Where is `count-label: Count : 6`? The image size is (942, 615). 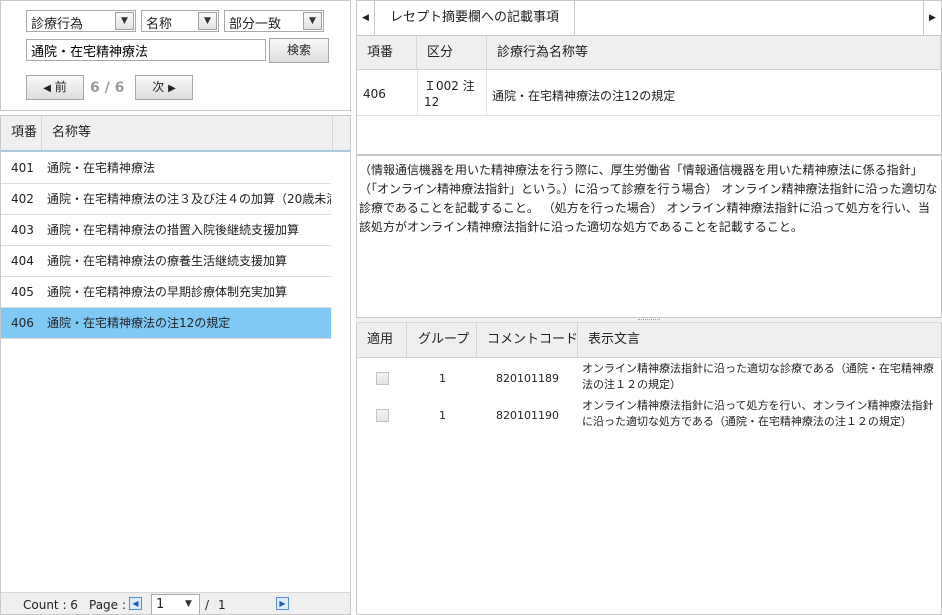
count-label: Count : 6 is located at coordinates (50, 605).